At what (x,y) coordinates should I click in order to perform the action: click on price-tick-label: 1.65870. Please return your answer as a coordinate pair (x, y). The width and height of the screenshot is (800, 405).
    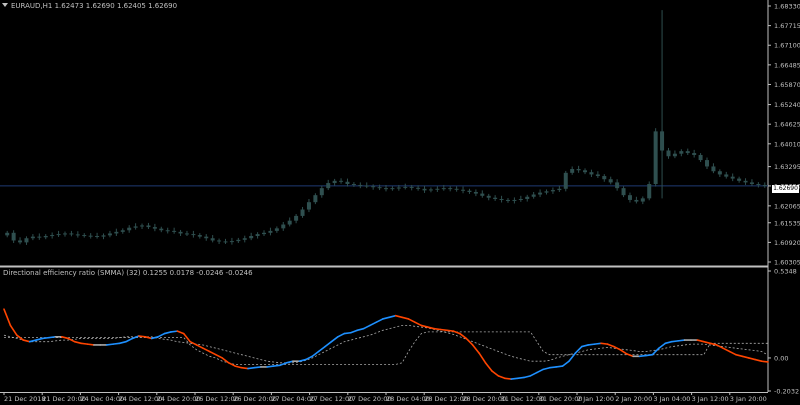
    Looking at the image, I should click on (787, 85).